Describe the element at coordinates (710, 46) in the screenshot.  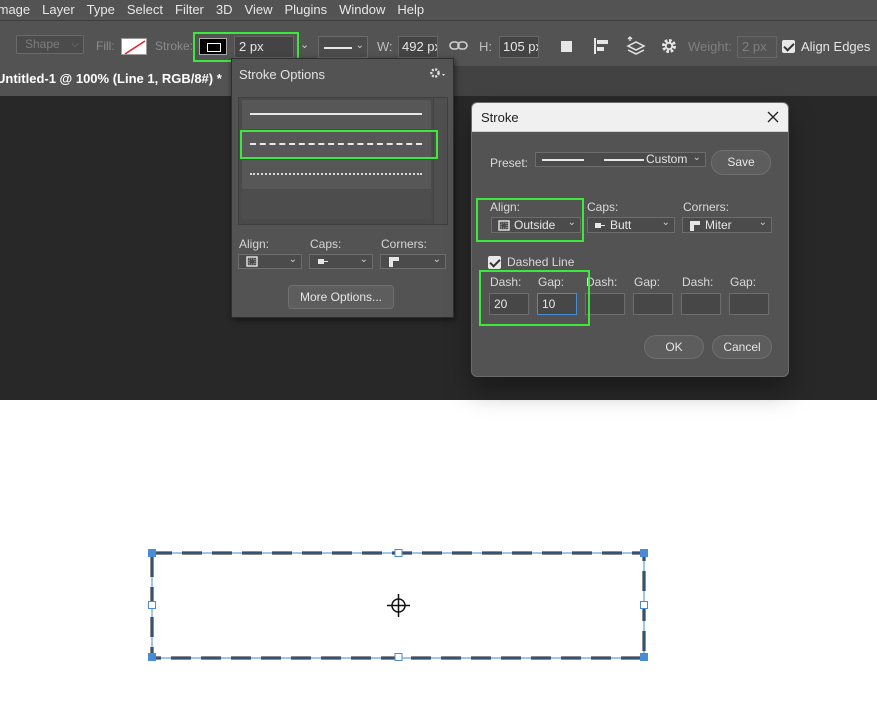
I see `weight-label: Weight:` at that location.